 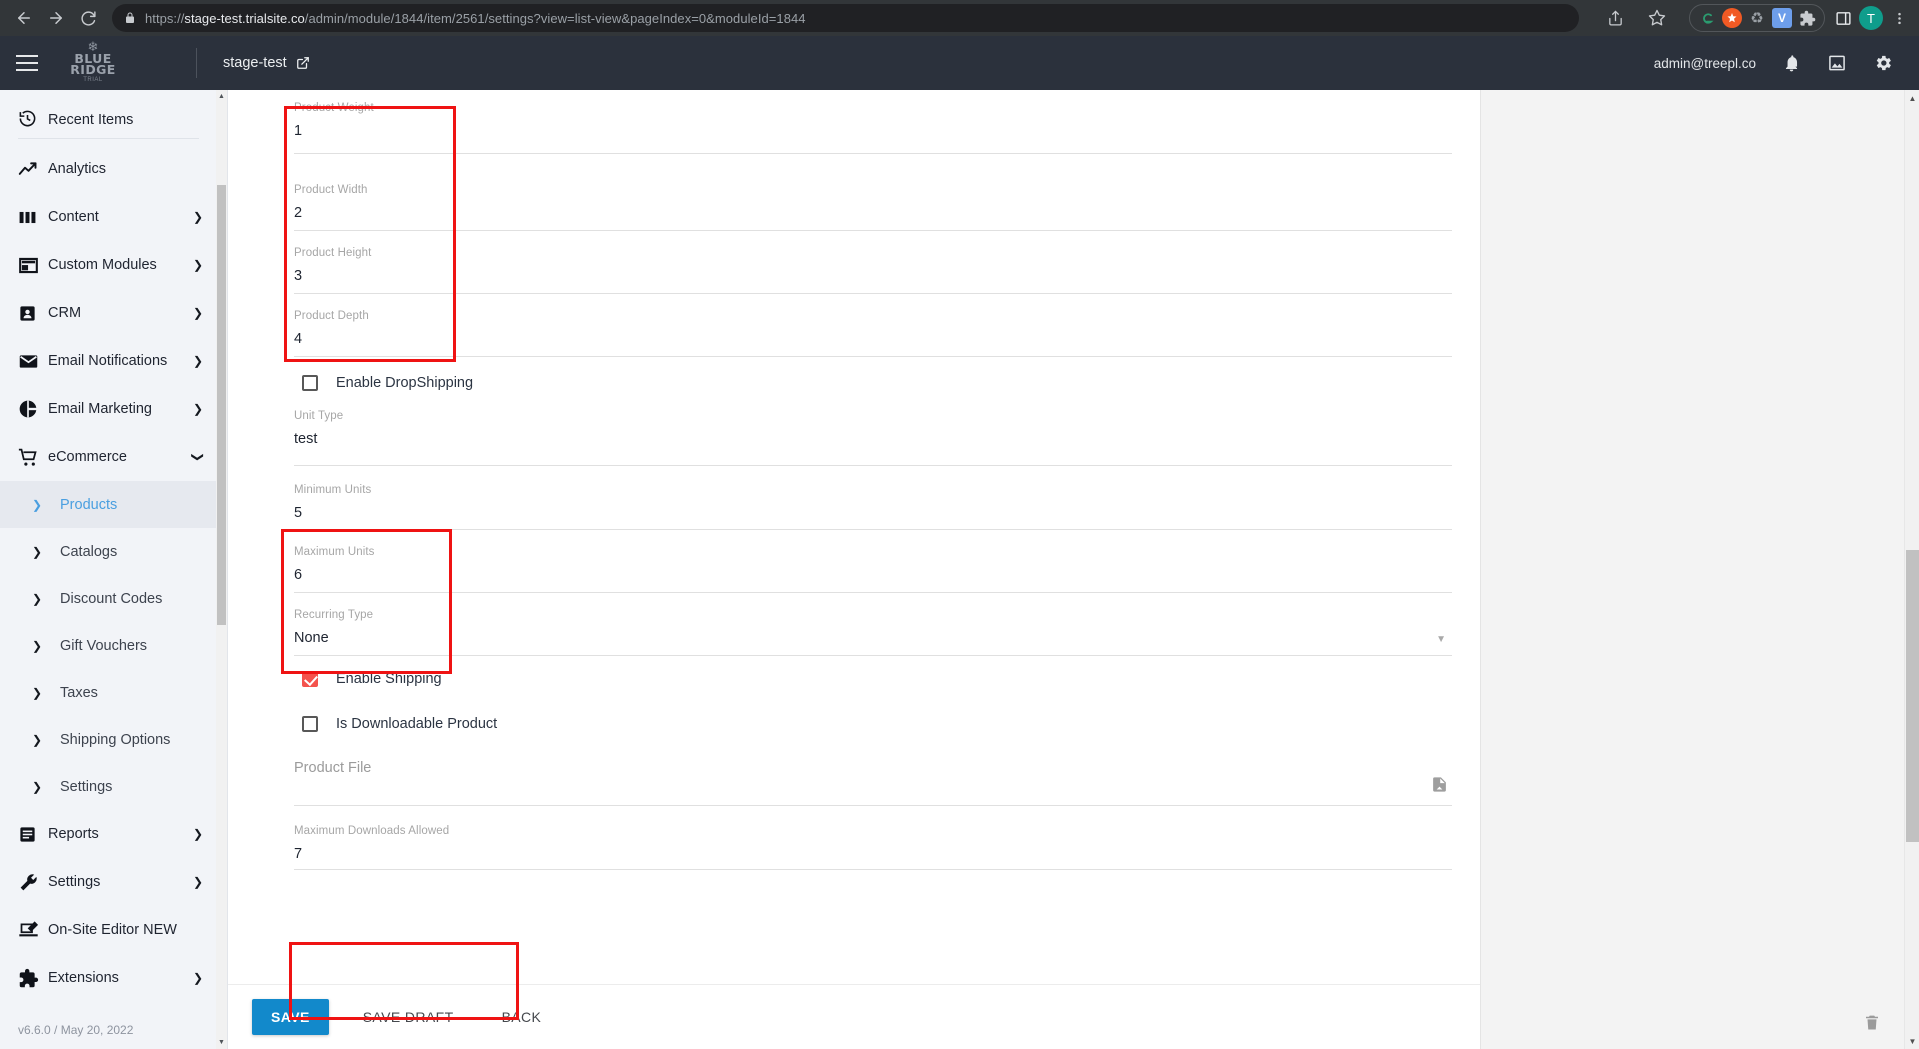 What do you see at coordinates (266, 63) in the screenshot?
I see `site-name-link: stage-test` at bounding box center [266, 63].